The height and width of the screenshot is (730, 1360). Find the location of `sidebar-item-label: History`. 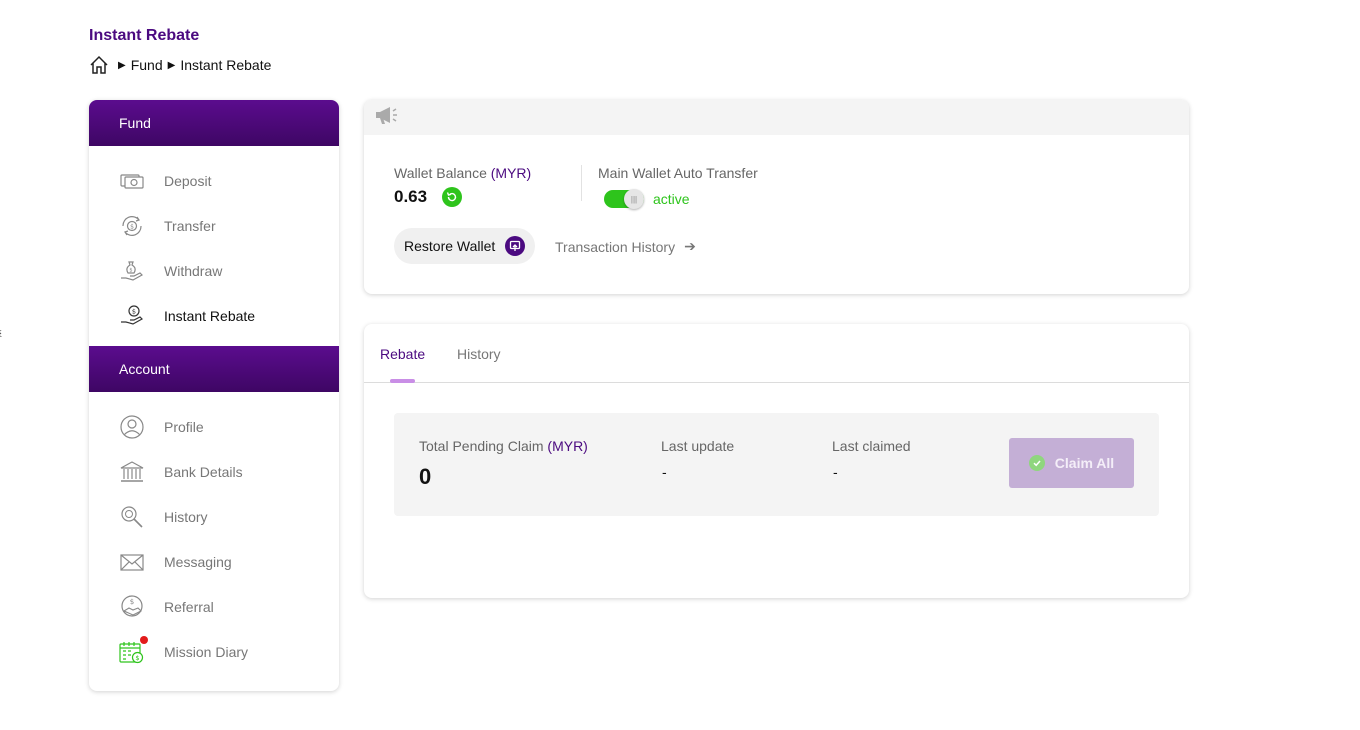

sidebar-item-label: History is located at coordinates (186, 516).